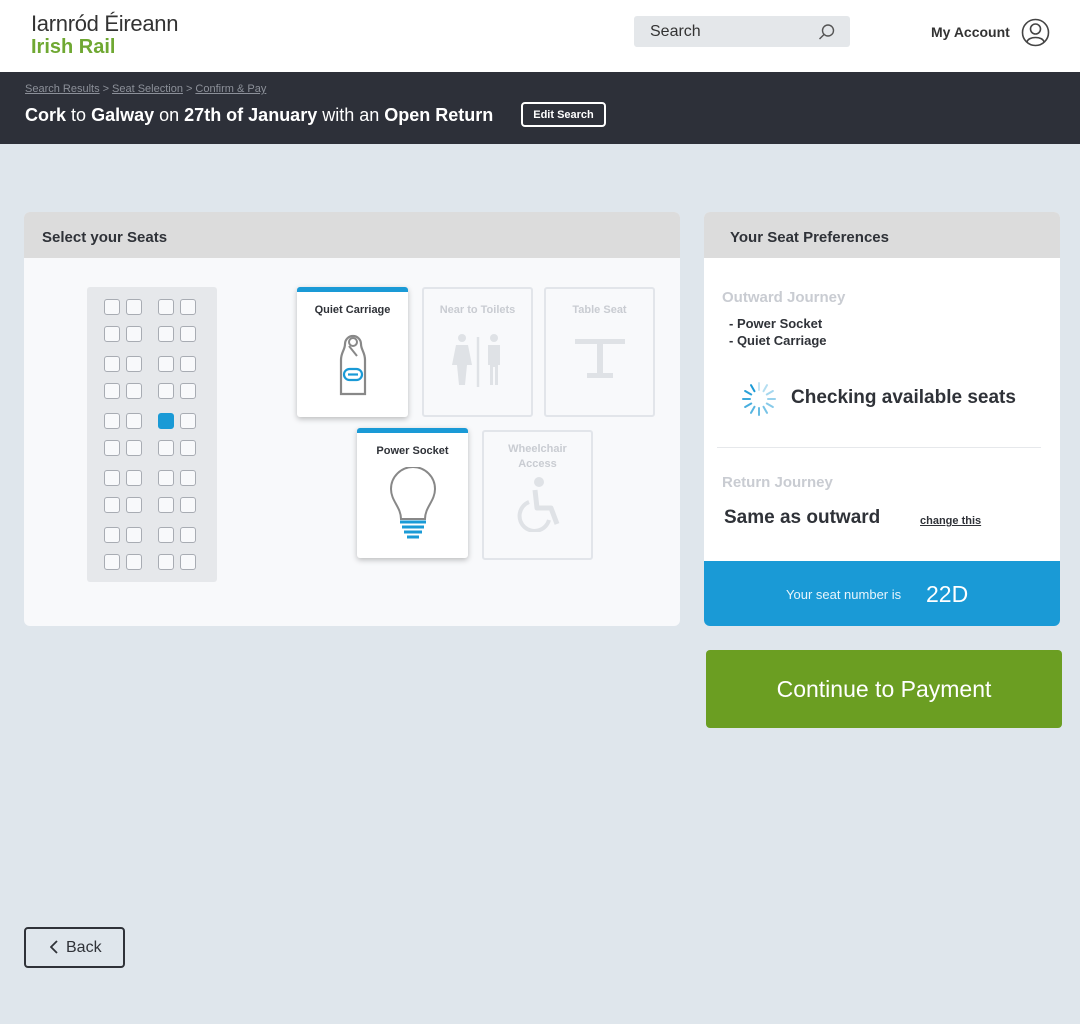 Image resolution: width=1080 pixels, height=1024 pixels. What do you see at coordinates (538, 504) in the screenshot?
I see `wheelchair-icon` at bounding box center [538, 504].